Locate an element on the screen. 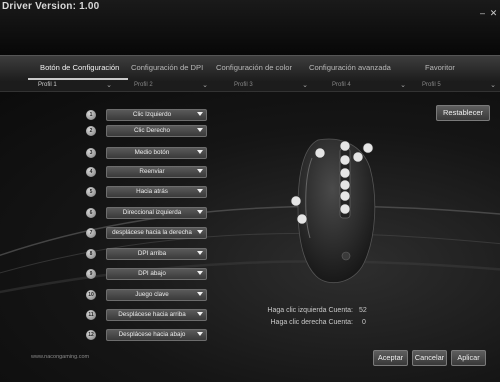  dropdown-value: Desplácese hacia abajo is located at coordinates (152, 334).